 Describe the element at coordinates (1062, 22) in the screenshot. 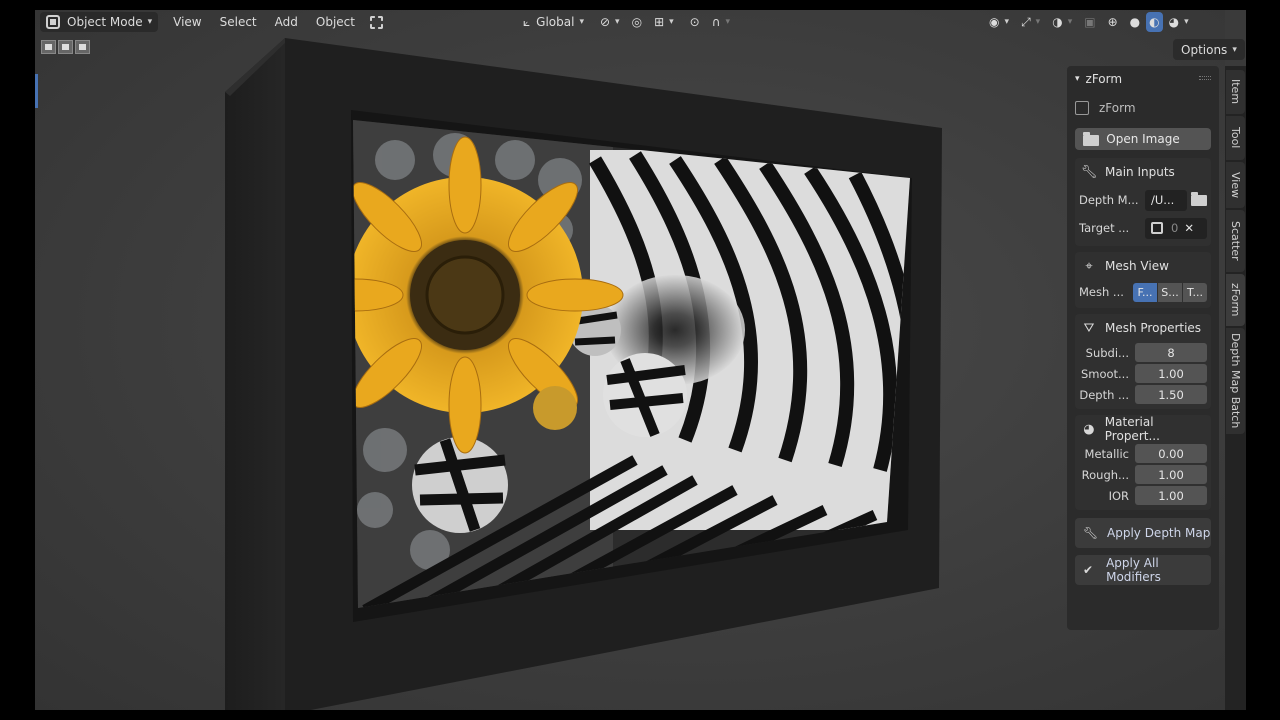

I see `overlays-toggle: ◑ ▾` at that location.